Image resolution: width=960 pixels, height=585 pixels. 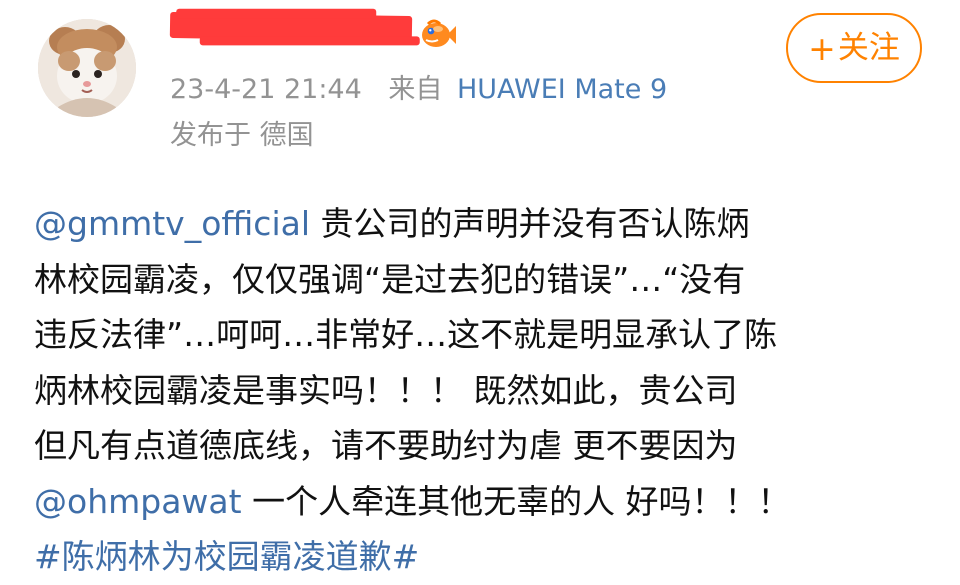 I want to click on device-link: HUAWEI Mate 9, so click(x=562, y=89).